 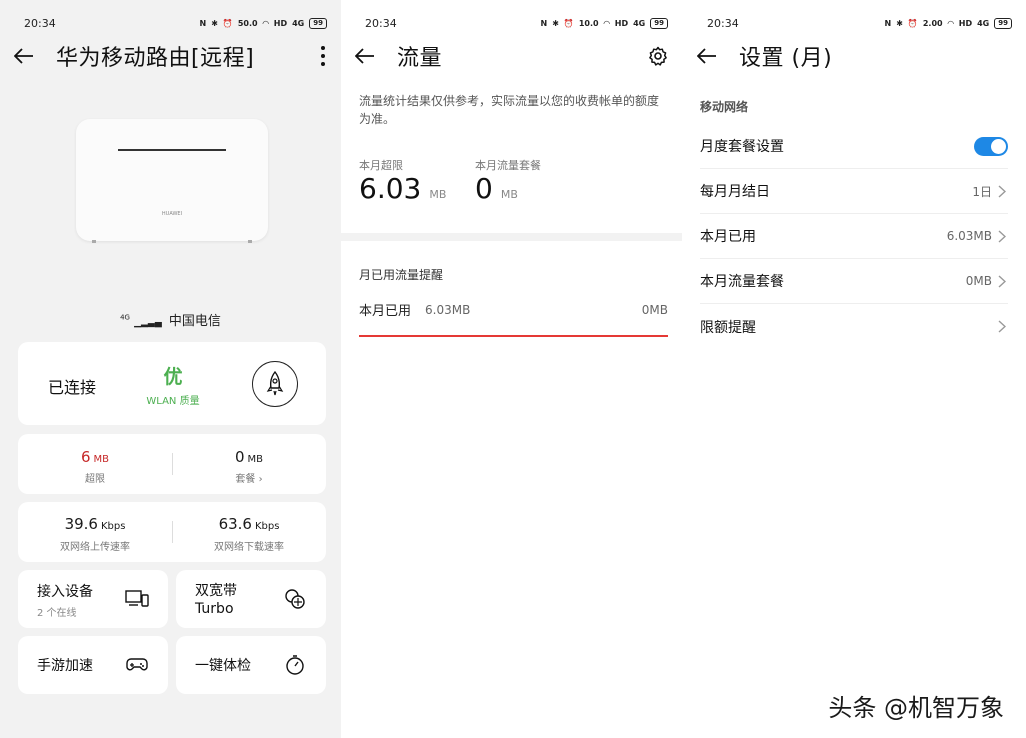 What do you see at coordinates (978, 281) in the screenshot?
I see `row-value: 0MB` at bounding box center [978, 281].